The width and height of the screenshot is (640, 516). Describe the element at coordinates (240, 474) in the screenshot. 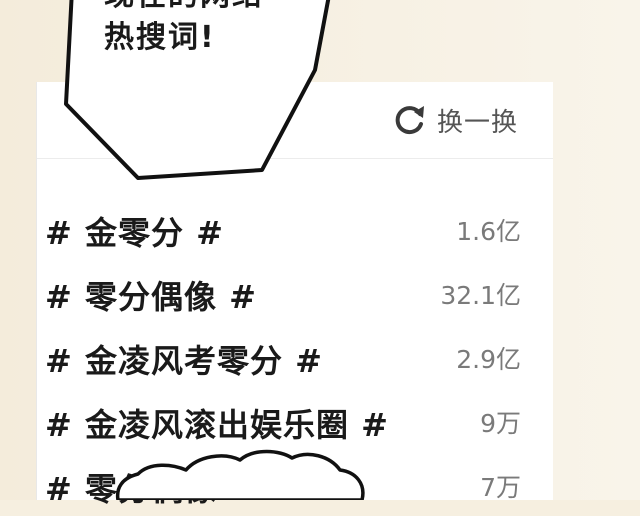

I see `cloud-bubble` at that location.